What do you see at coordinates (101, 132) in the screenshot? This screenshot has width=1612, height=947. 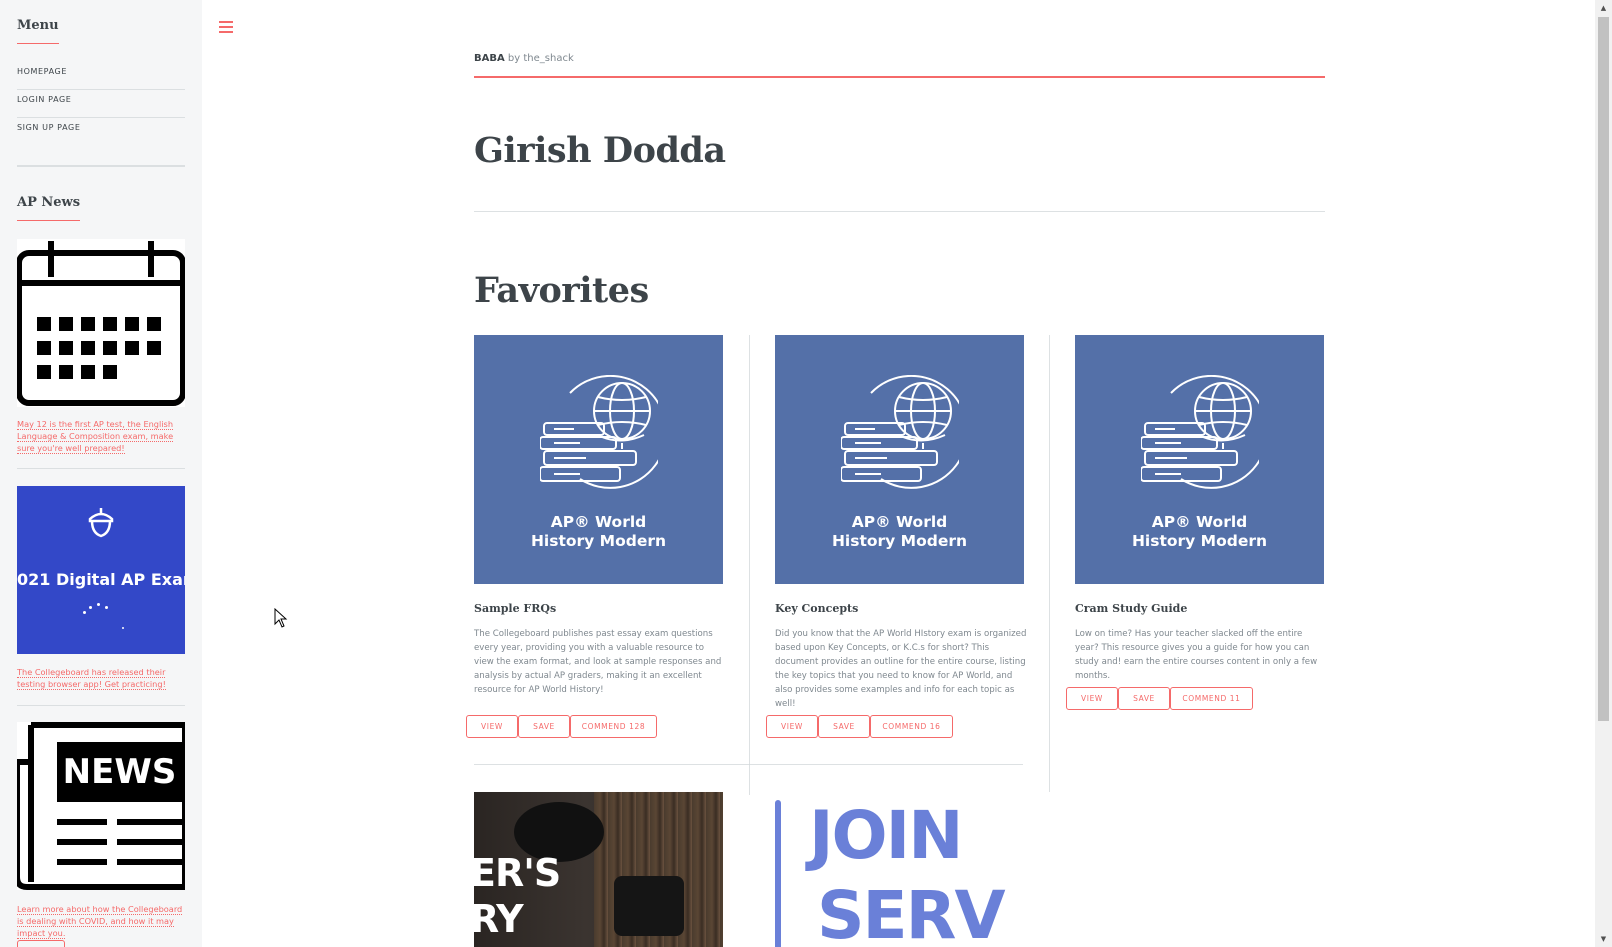 I see `sidebar-item-sign-up-page: SIGN UP PAGE` at bounding box center [101, 132].